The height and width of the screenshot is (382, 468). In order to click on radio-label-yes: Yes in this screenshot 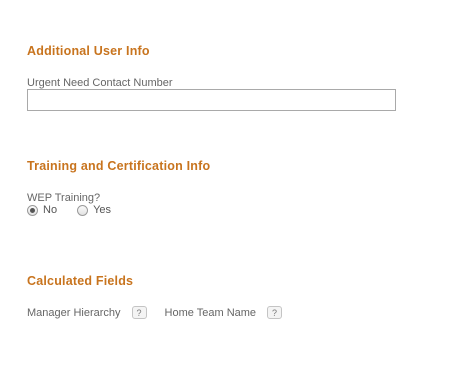, I will do `click(102, 210)`.